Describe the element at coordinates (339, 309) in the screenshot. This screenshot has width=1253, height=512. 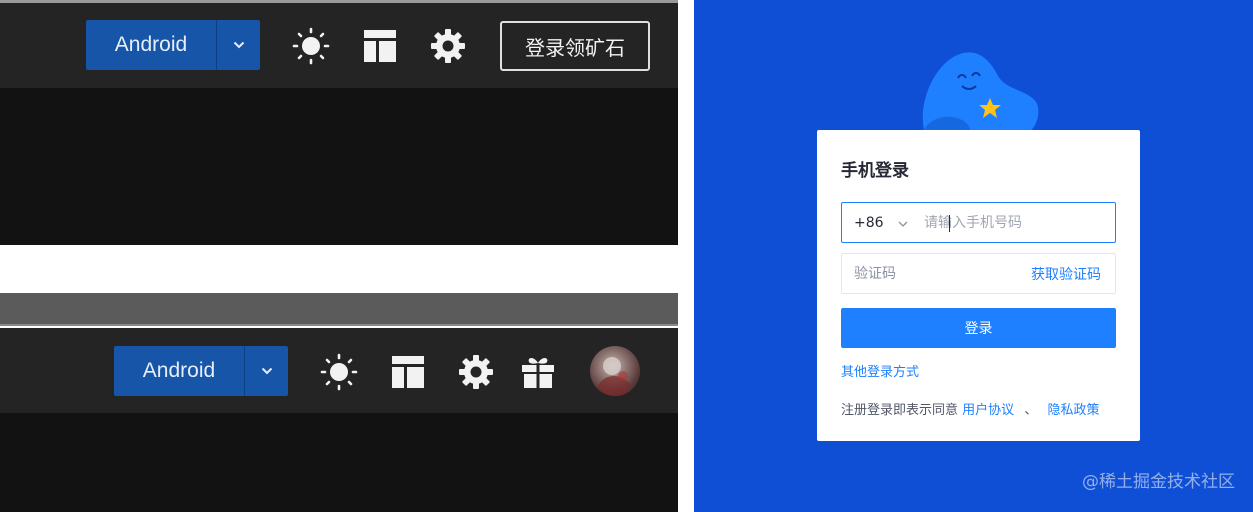
I see `window-edge` at that location.